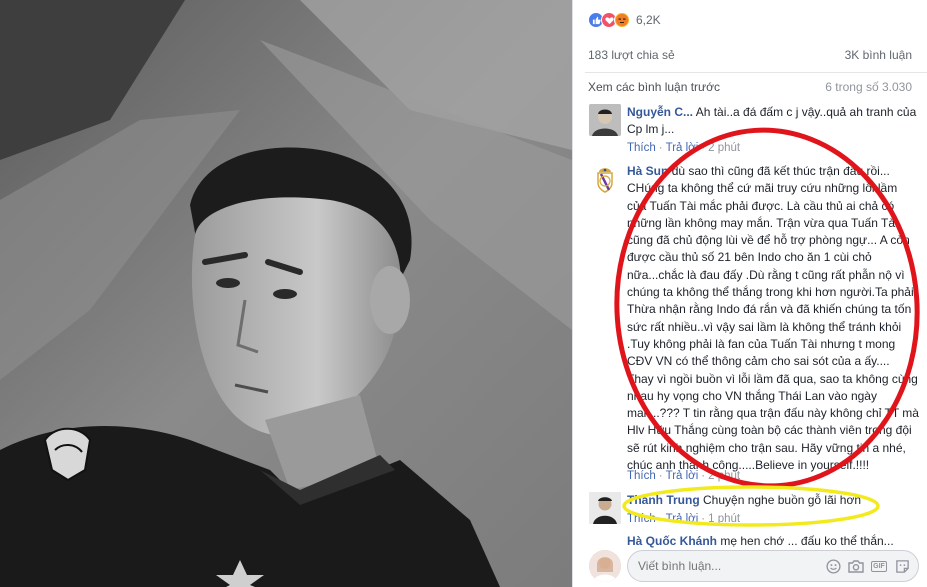  I want to click on comment-time: 1 phút, so click(724, 519).